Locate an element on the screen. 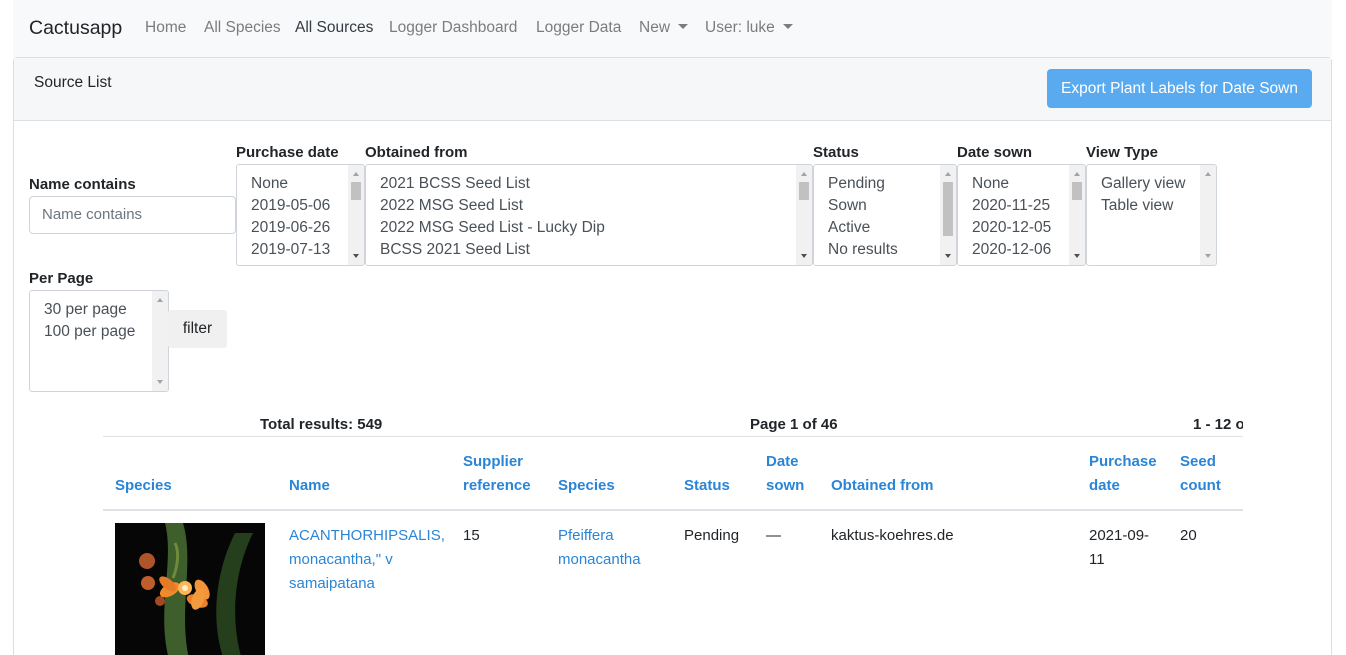 This screenshot has height=655, width=1346. view-type-option: Gallery view is located at coordinates (1143, 184).